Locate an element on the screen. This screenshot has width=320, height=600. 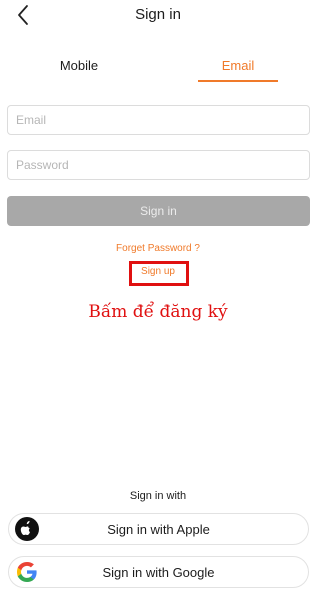
signin-apple-button: Sign in with Apple is located at coordinates (158, 529).